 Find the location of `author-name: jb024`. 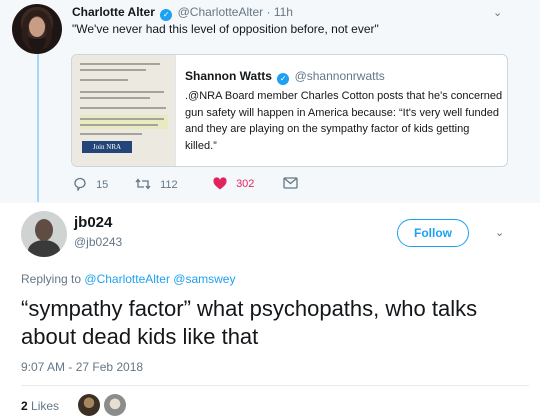

author-name: jb024 is located at coordinates (93, 222).